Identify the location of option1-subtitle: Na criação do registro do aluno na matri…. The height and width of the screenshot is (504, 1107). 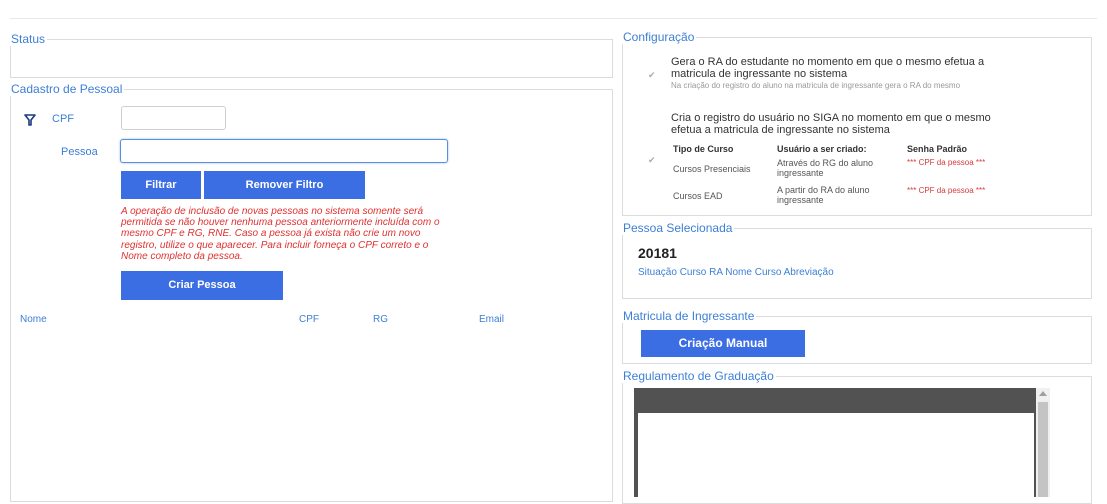
(816, 85).